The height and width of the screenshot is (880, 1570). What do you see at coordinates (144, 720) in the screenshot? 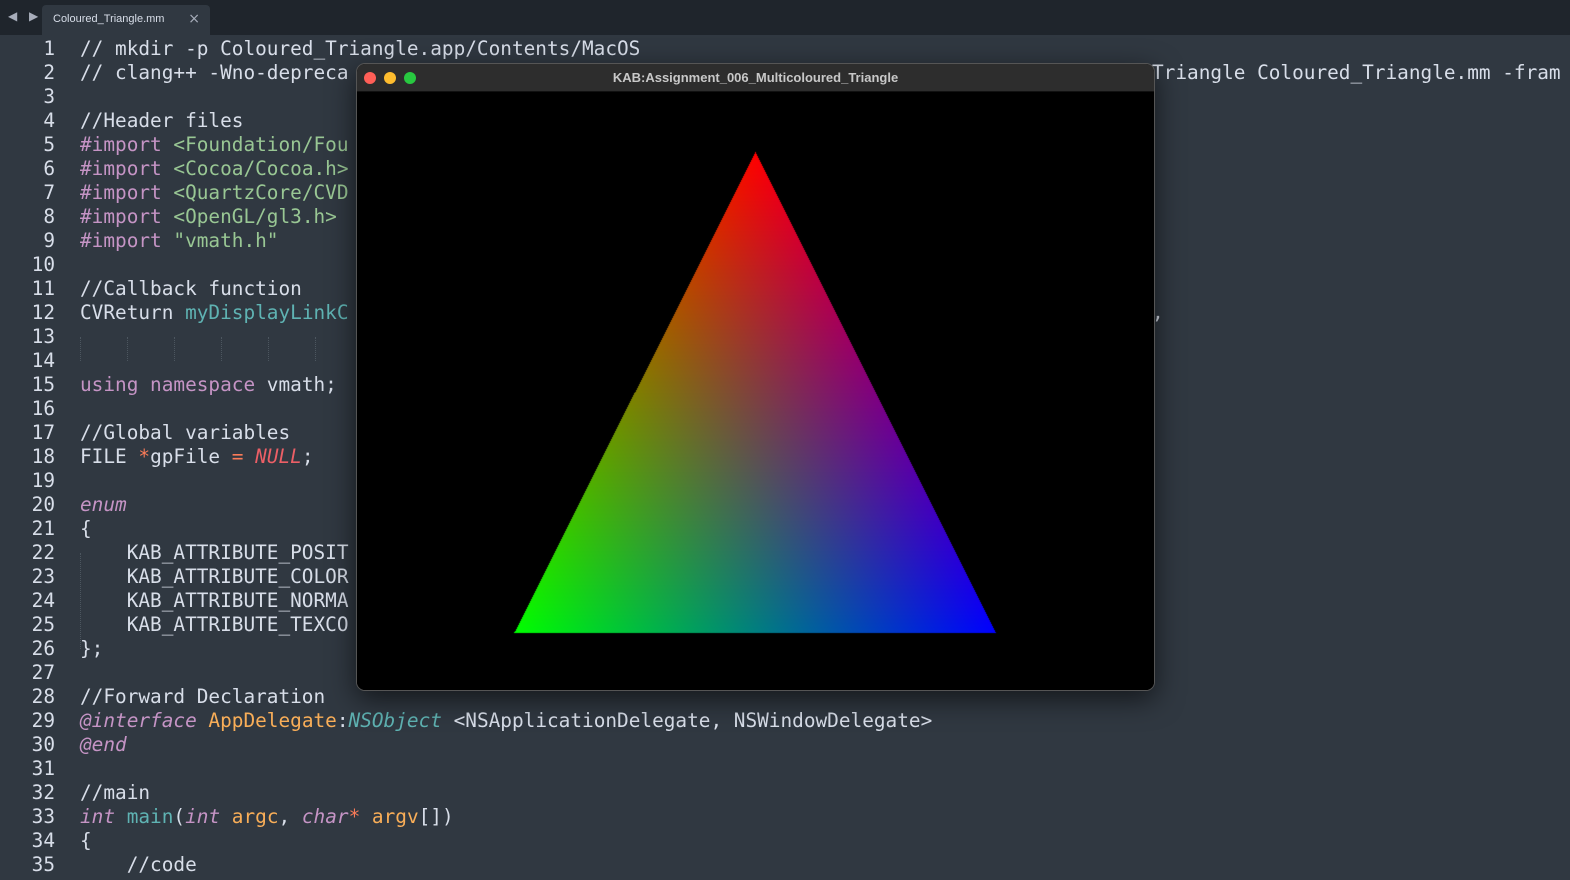
I see `code-token: @interface` at bounding box center [144, 720].